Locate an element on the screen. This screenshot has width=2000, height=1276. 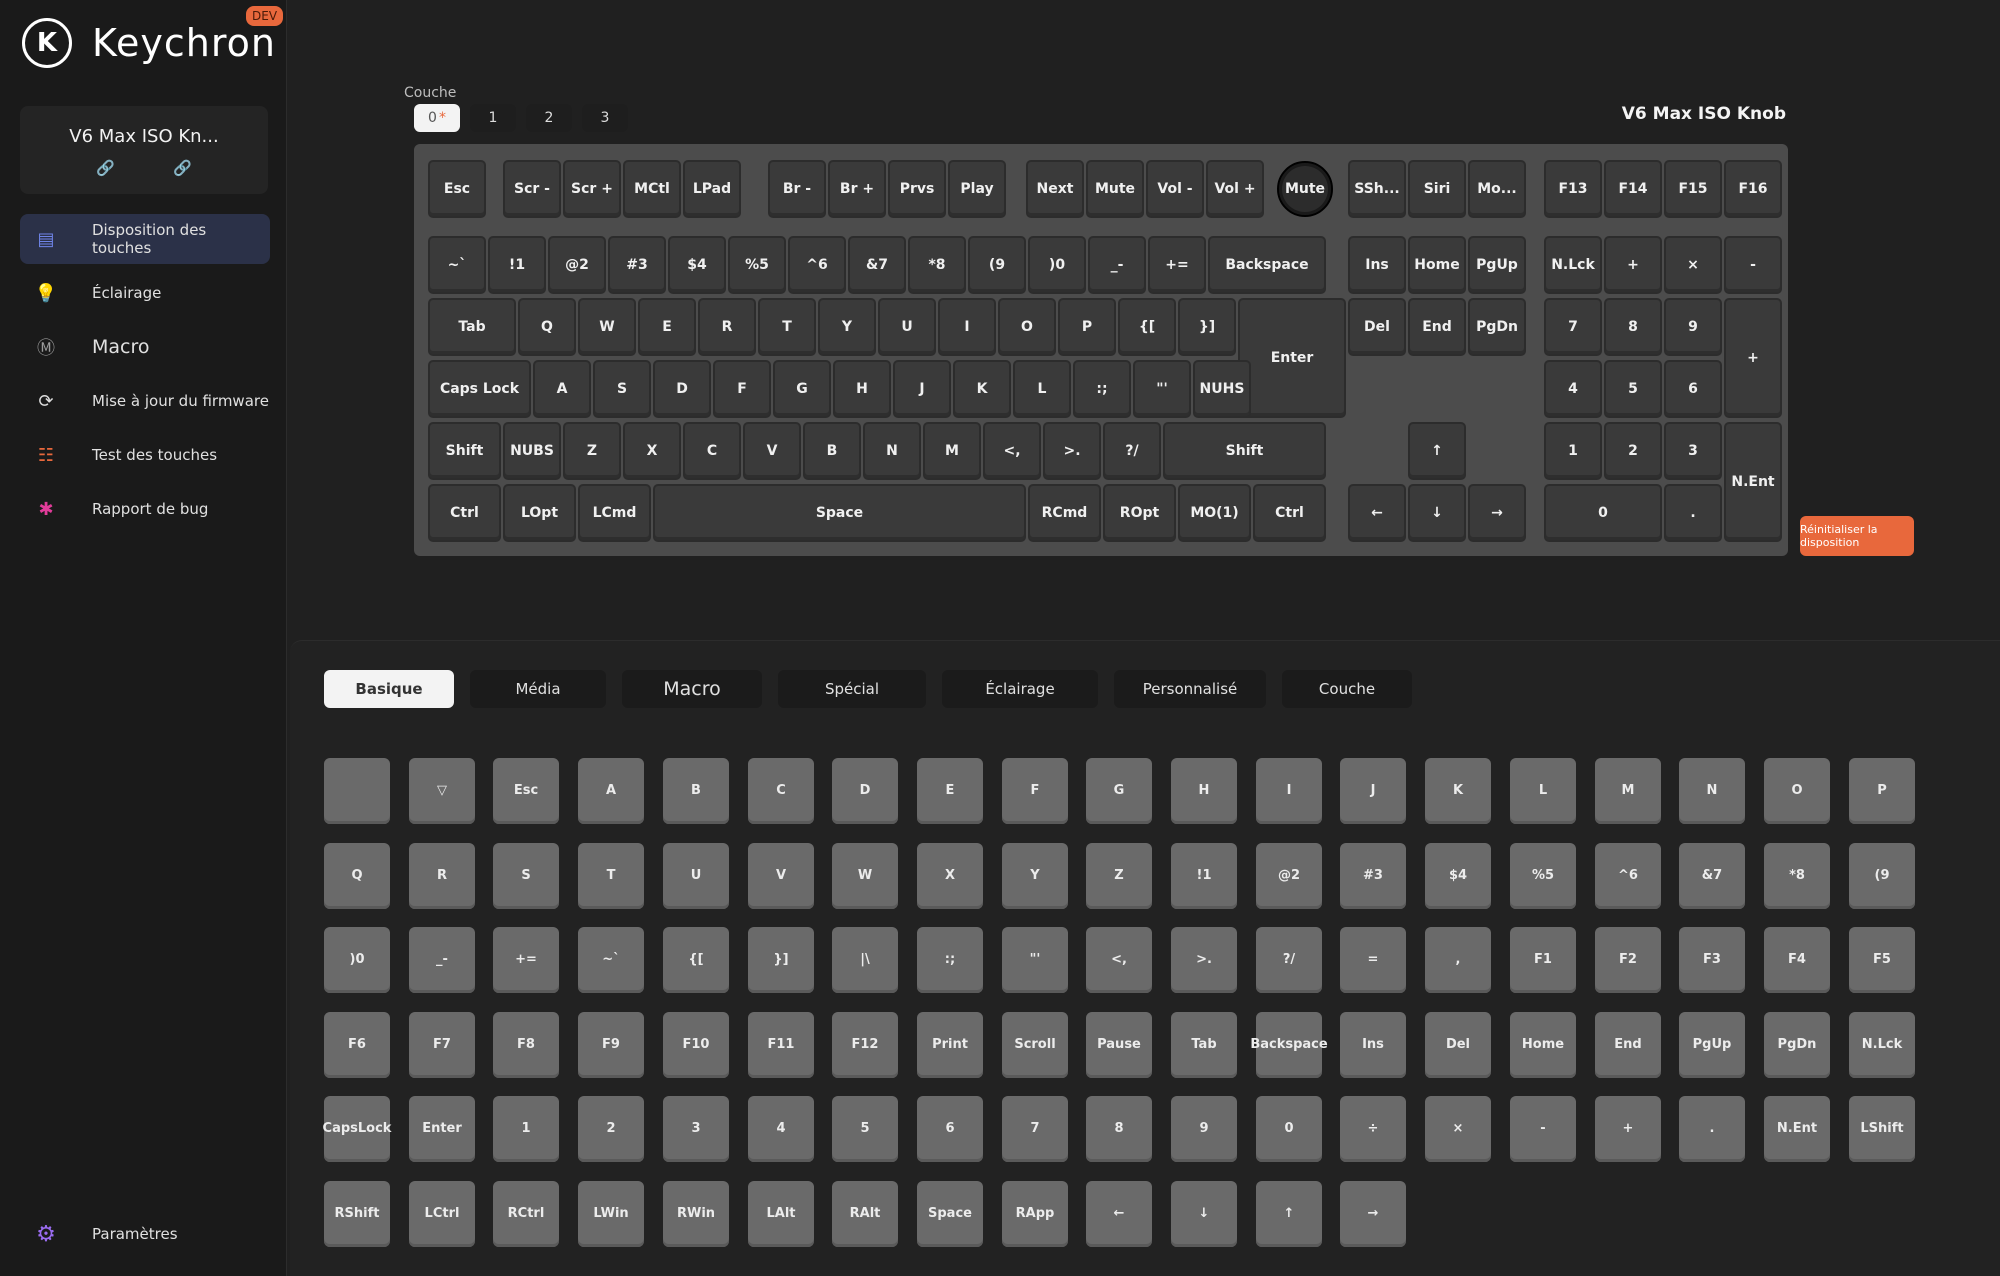
keyboard-key: % 5 is located at coordinates (757, 265).